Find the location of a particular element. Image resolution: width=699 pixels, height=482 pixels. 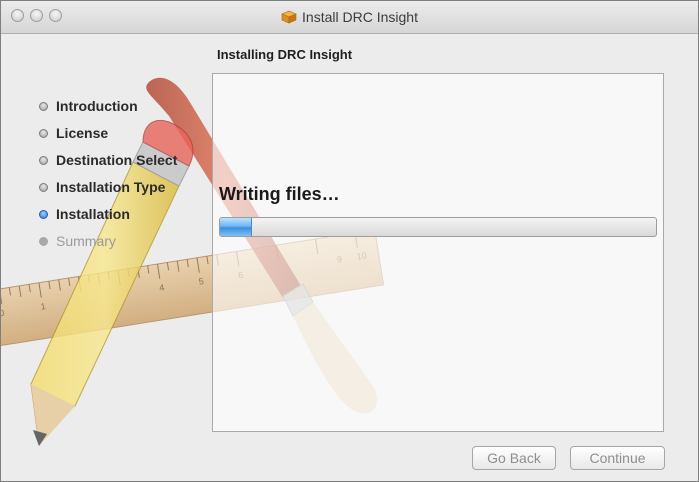

current-step-bullet-icon is located at coordinates (43, 214).